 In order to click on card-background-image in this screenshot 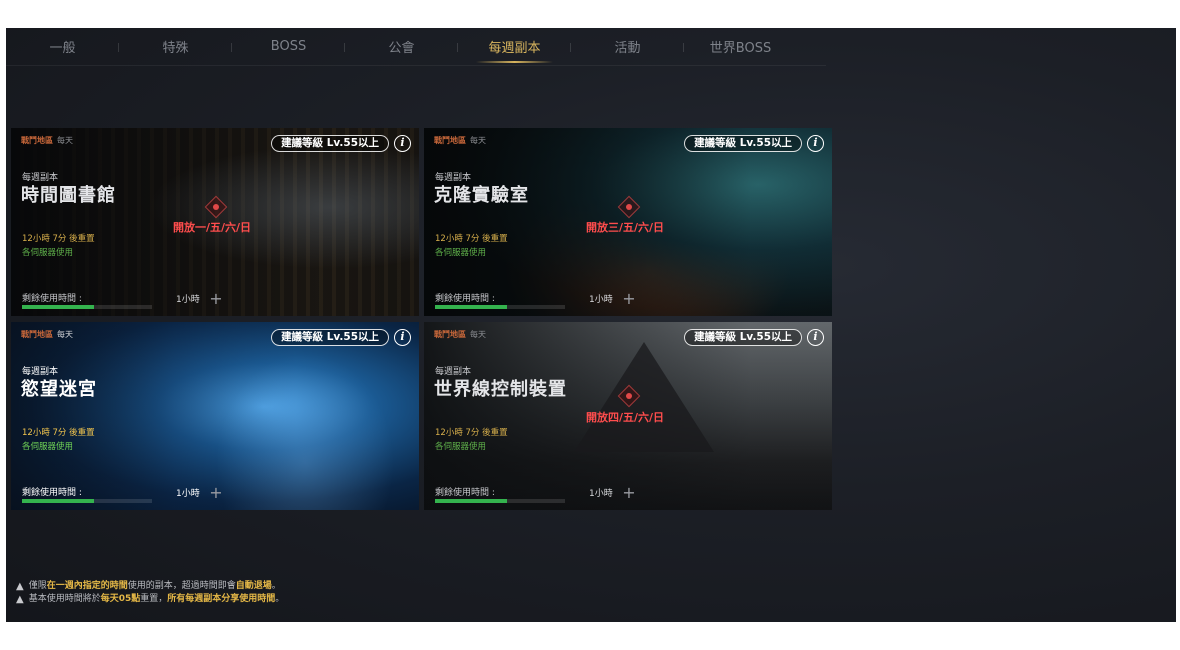, I will do `click(215, 416)`.